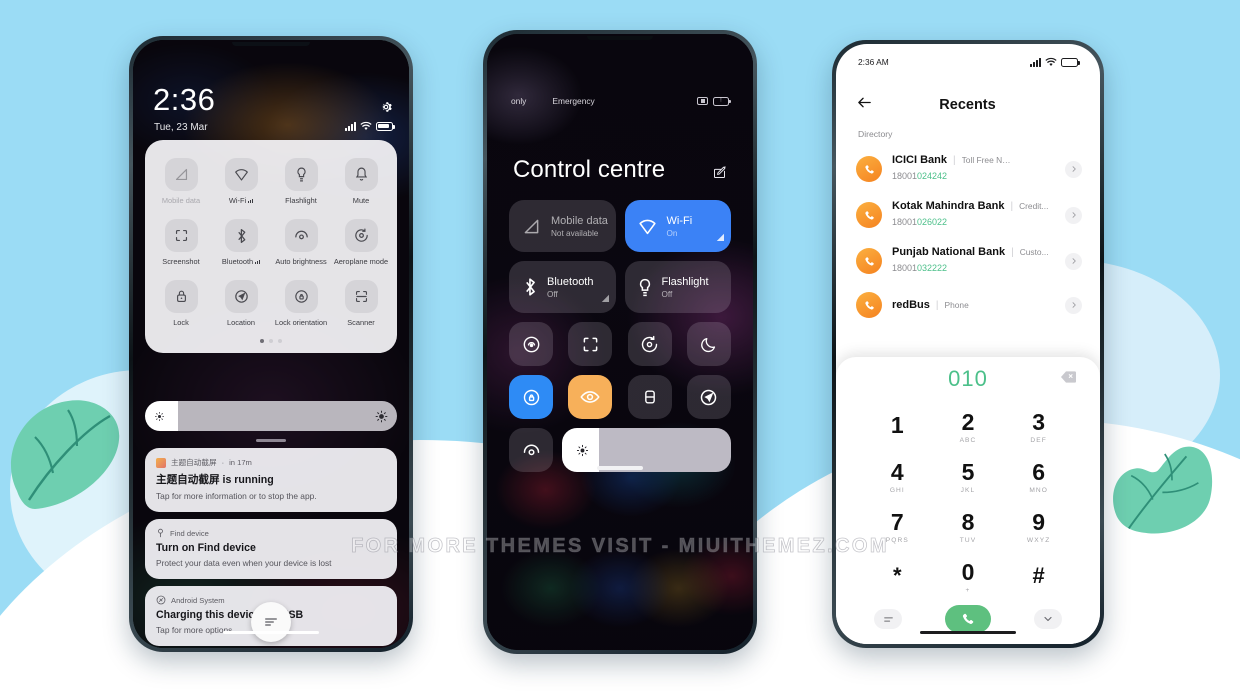 The image size is (1240, 700). I want to click on brightness-low-icon, so click(159, 416).